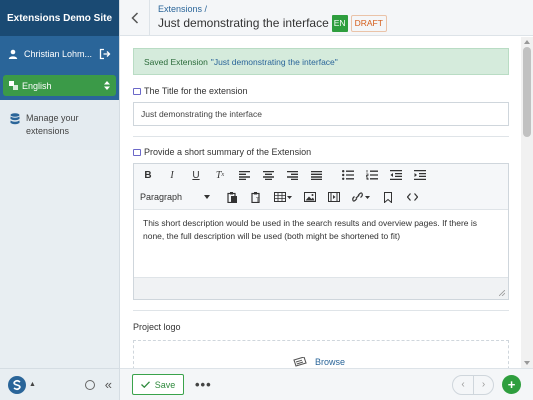 The height and width of the screenshot is (400, 533). Describe the element at coordinates (412, 197) in the screenshot. I see `code-icon` at that location.